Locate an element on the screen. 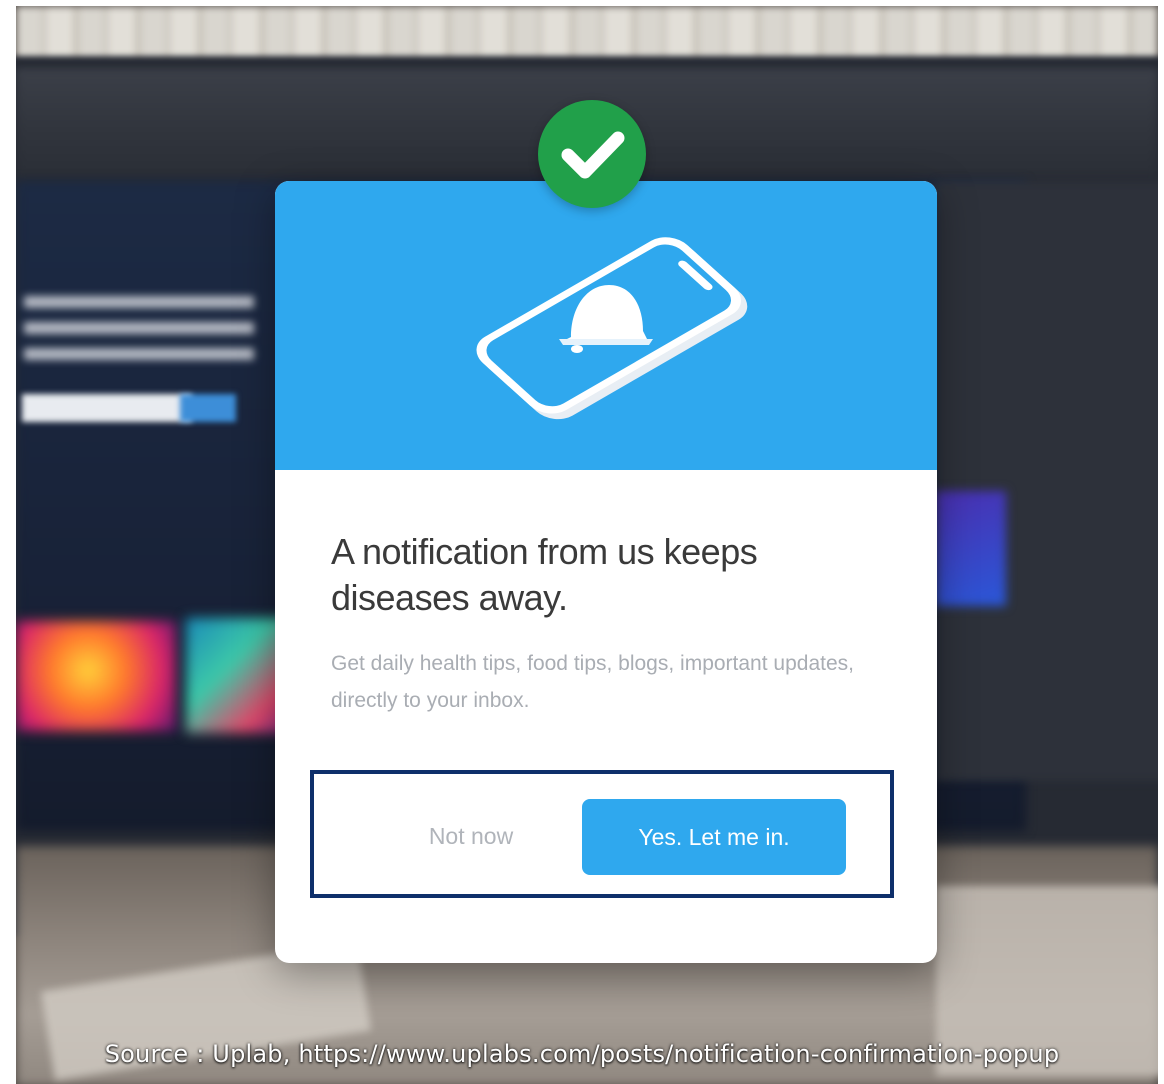 Image resolution: width=1164 pixels, height=1084 pixels. checkmark-icon is located at coordinates (593, 155).